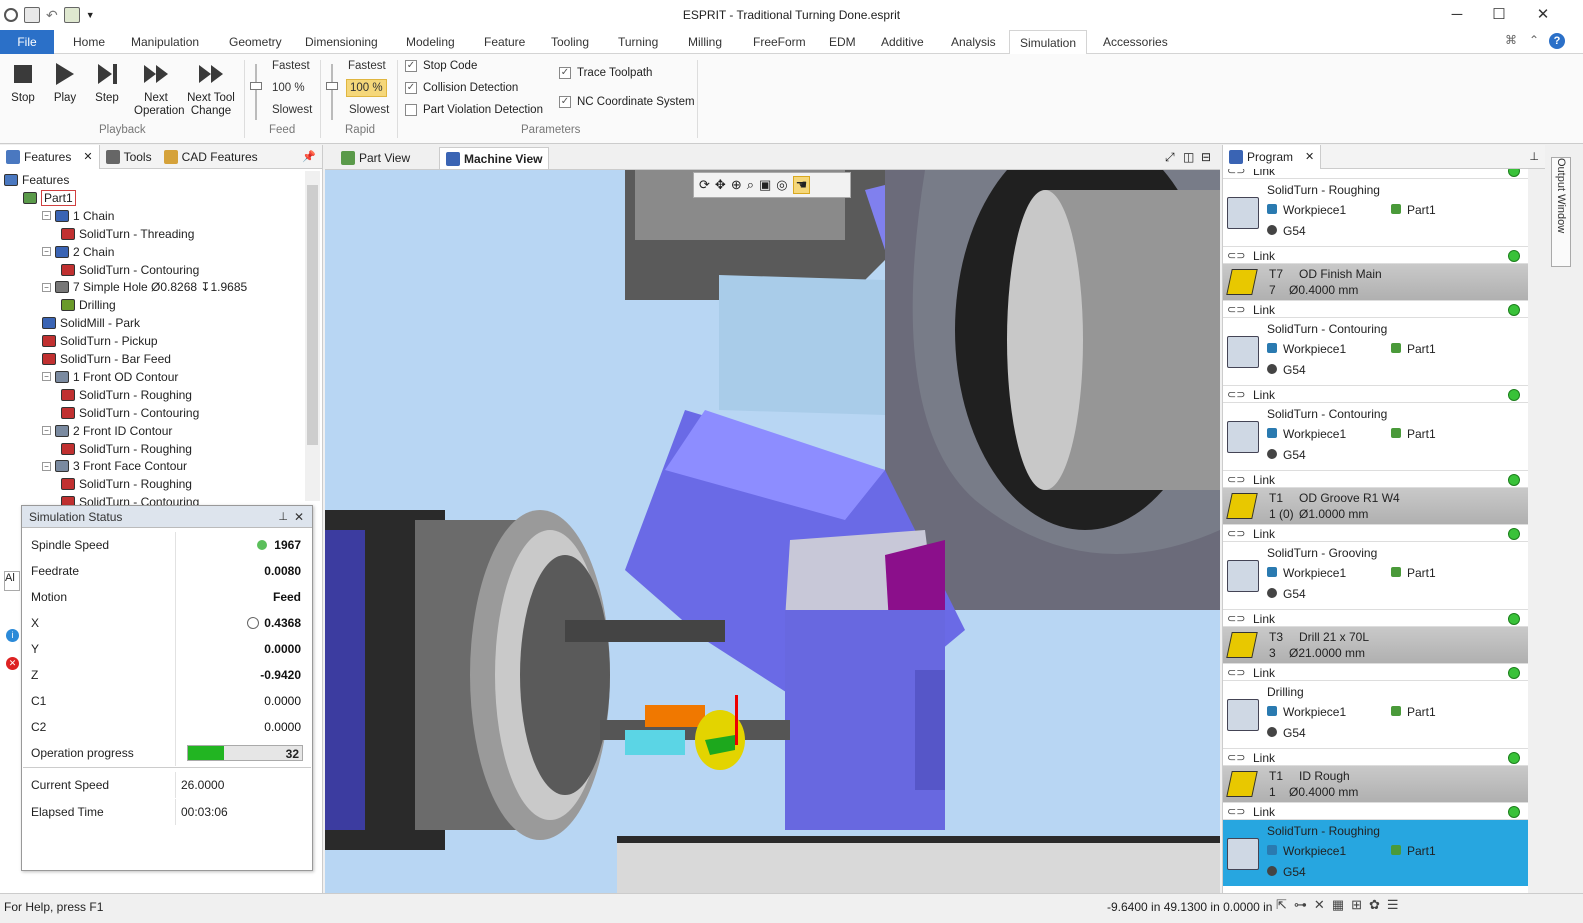 The image size is (1583, 923). Describe the element at coordinates (88, 305) in the screenshot. I see `tree-item: Drilling` at that location.